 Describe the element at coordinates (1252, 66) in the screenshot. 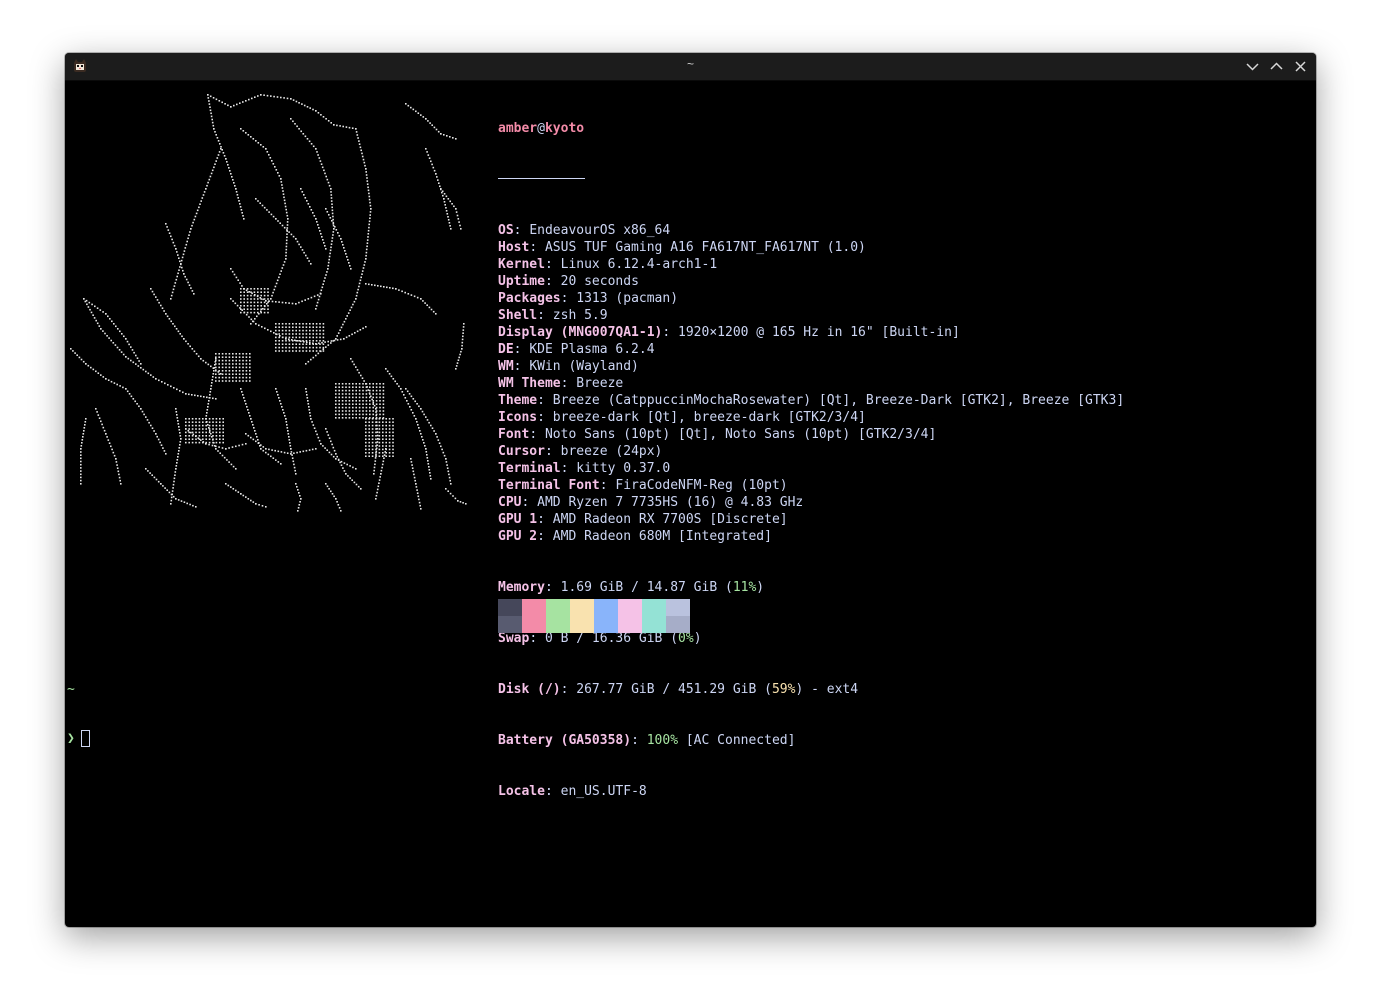

I see `minimize-button` at that location.